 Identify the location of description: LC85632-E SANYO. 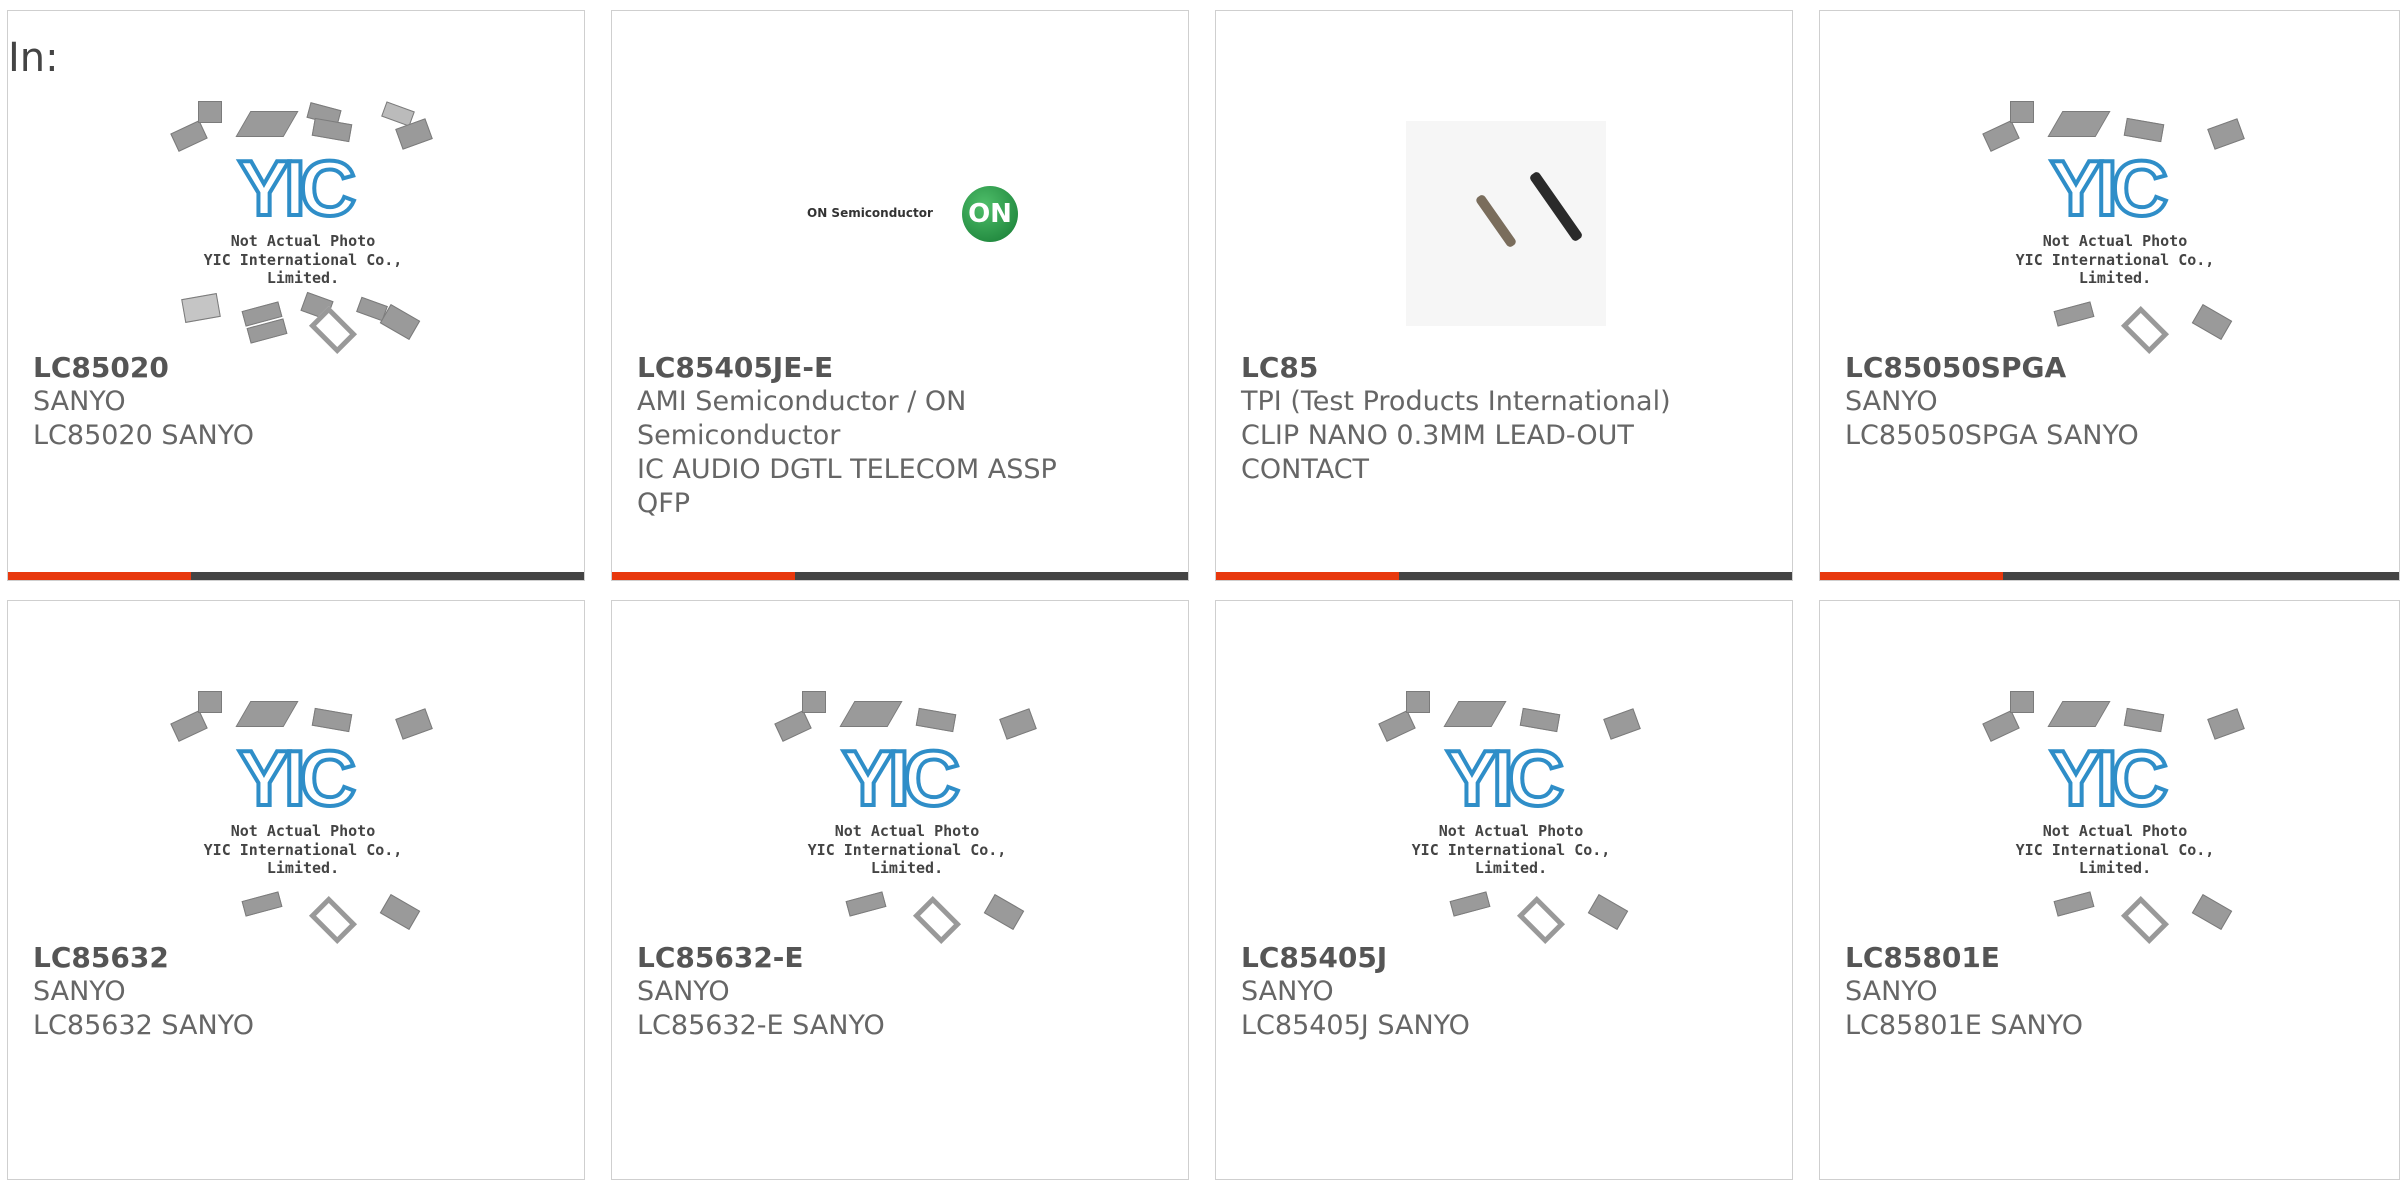
(761, 1025).